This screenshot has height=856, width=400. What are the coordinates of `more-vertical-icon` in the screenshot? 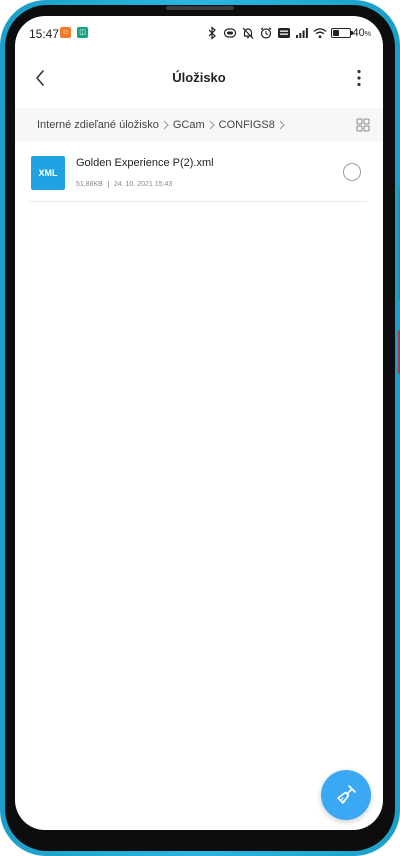 It's located at (359, 78).